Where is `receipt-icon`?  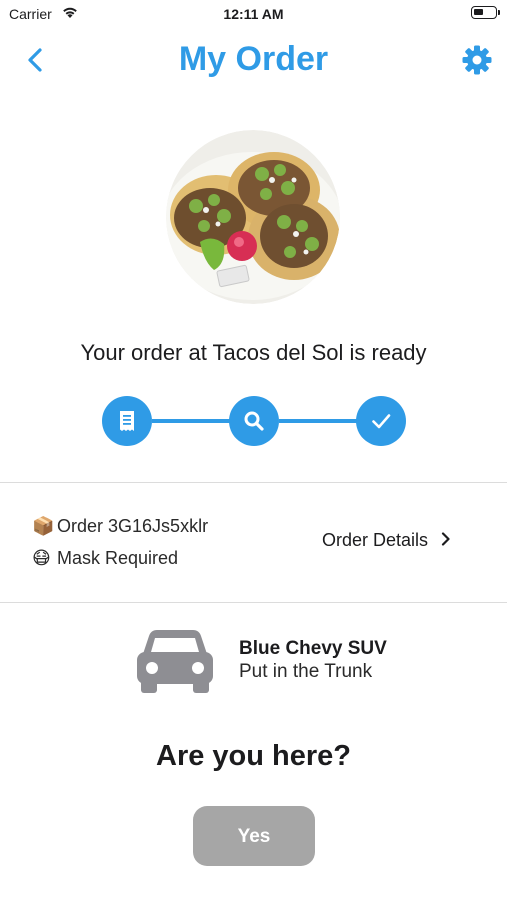 receipt-icon is located at coordinates (127, 421).